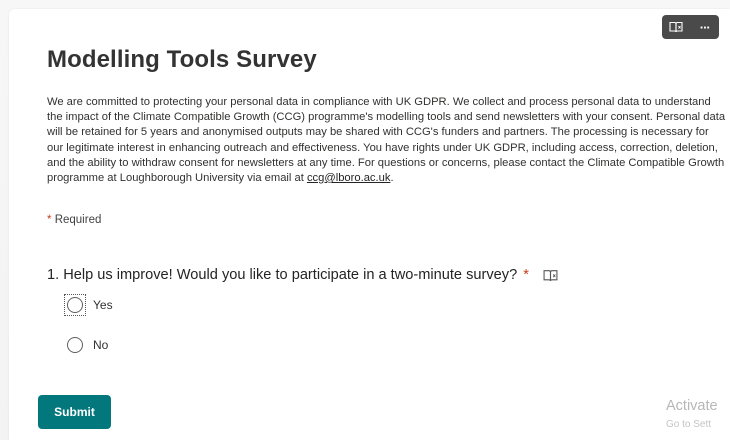  I want to click on form-toolbar: ···, so click(690, 27).